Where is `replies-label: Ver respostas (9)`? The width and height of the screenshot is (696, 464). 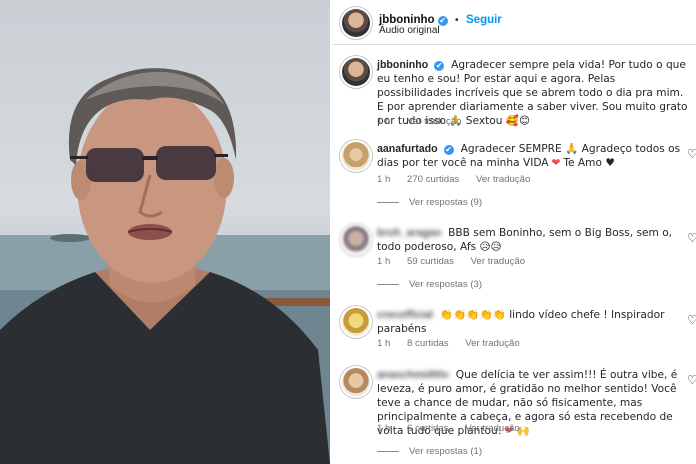 replies-label: Ver respostas (9) is located at coordinates (446, 202).